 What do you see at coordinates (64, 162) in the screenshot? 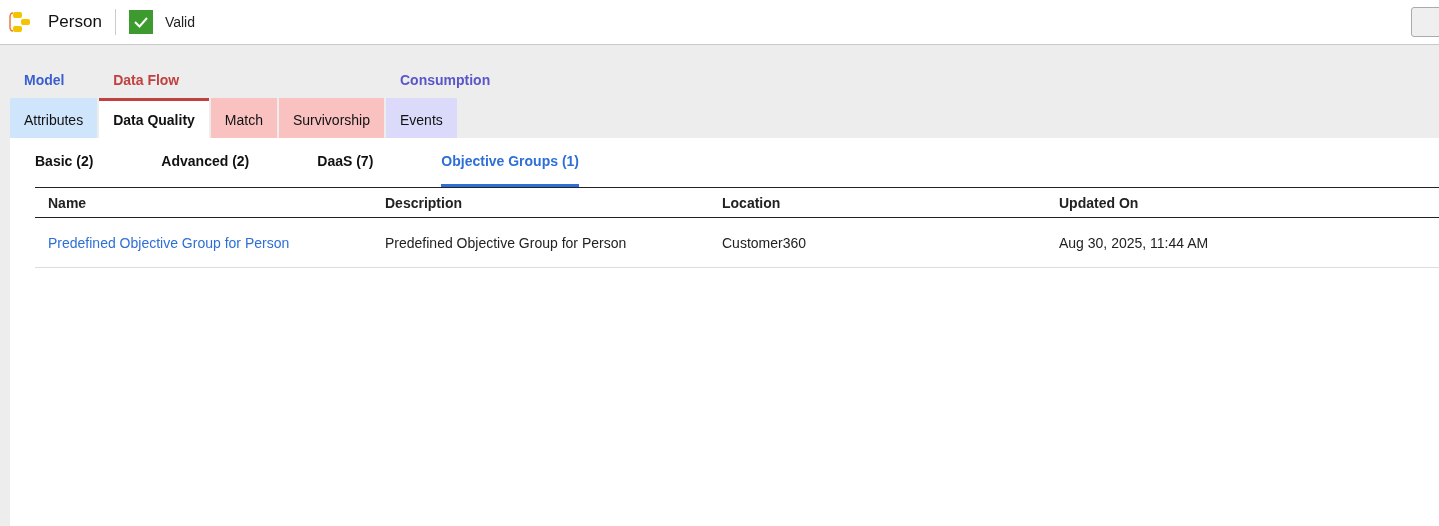
I see `sub-tab: Basic (2)` at bounding box center [64, 162].